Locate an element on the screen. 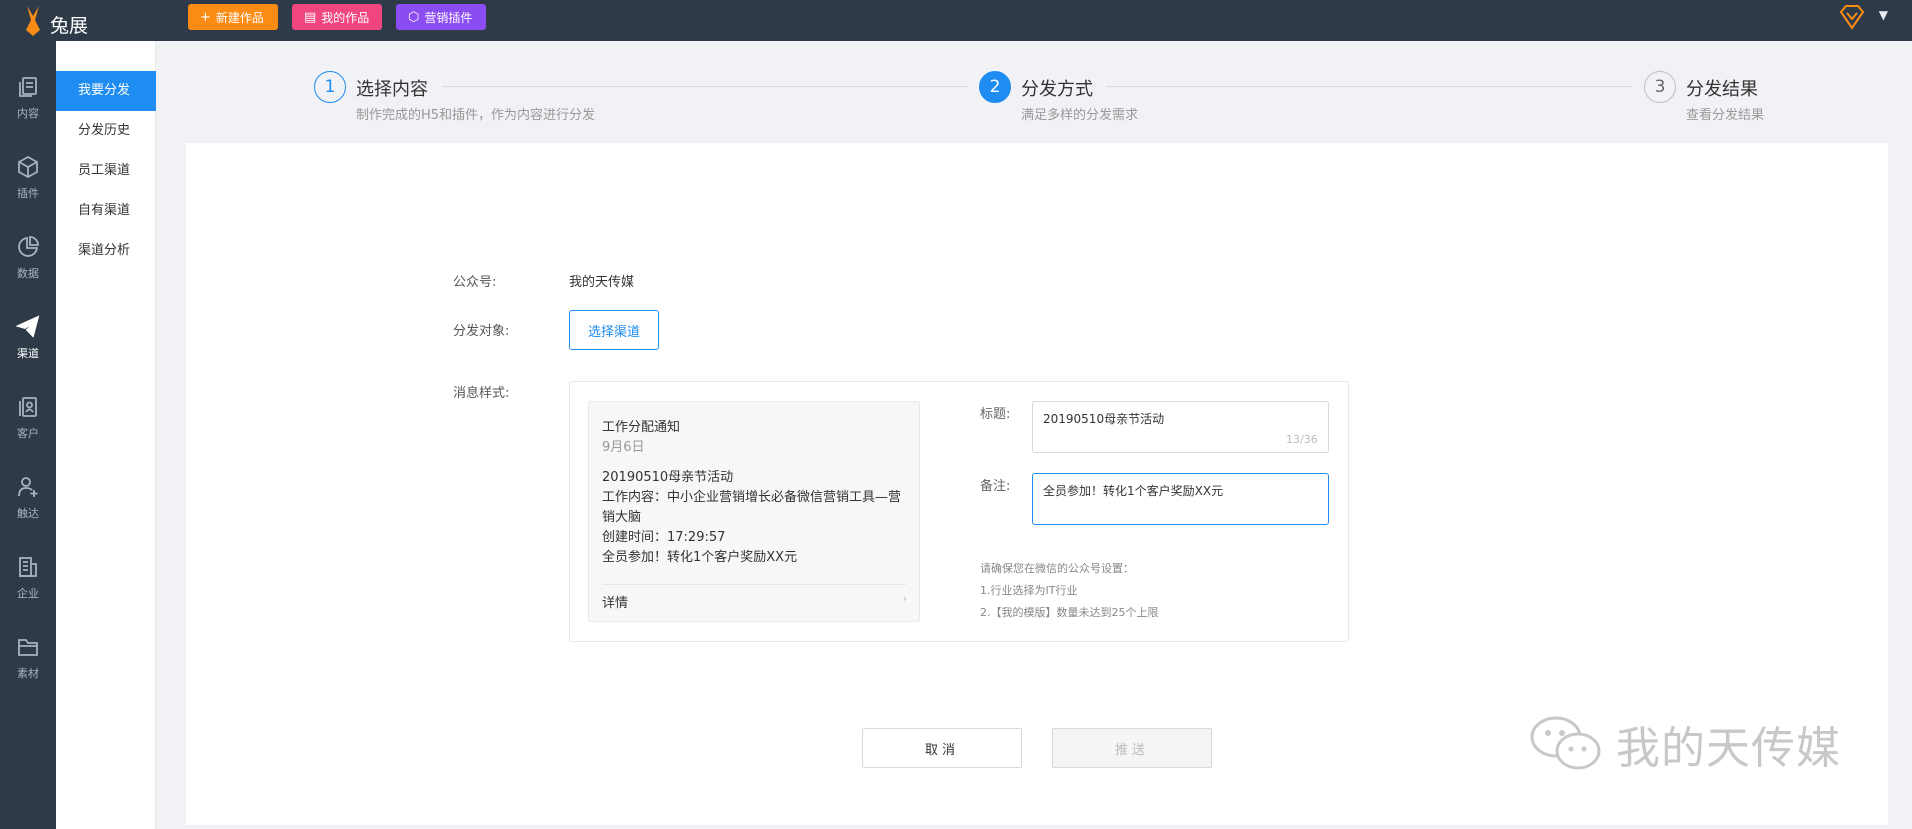 The image size is (1912, 829). step-description: 查看分发结果 is located at coordinates (1725, 115).